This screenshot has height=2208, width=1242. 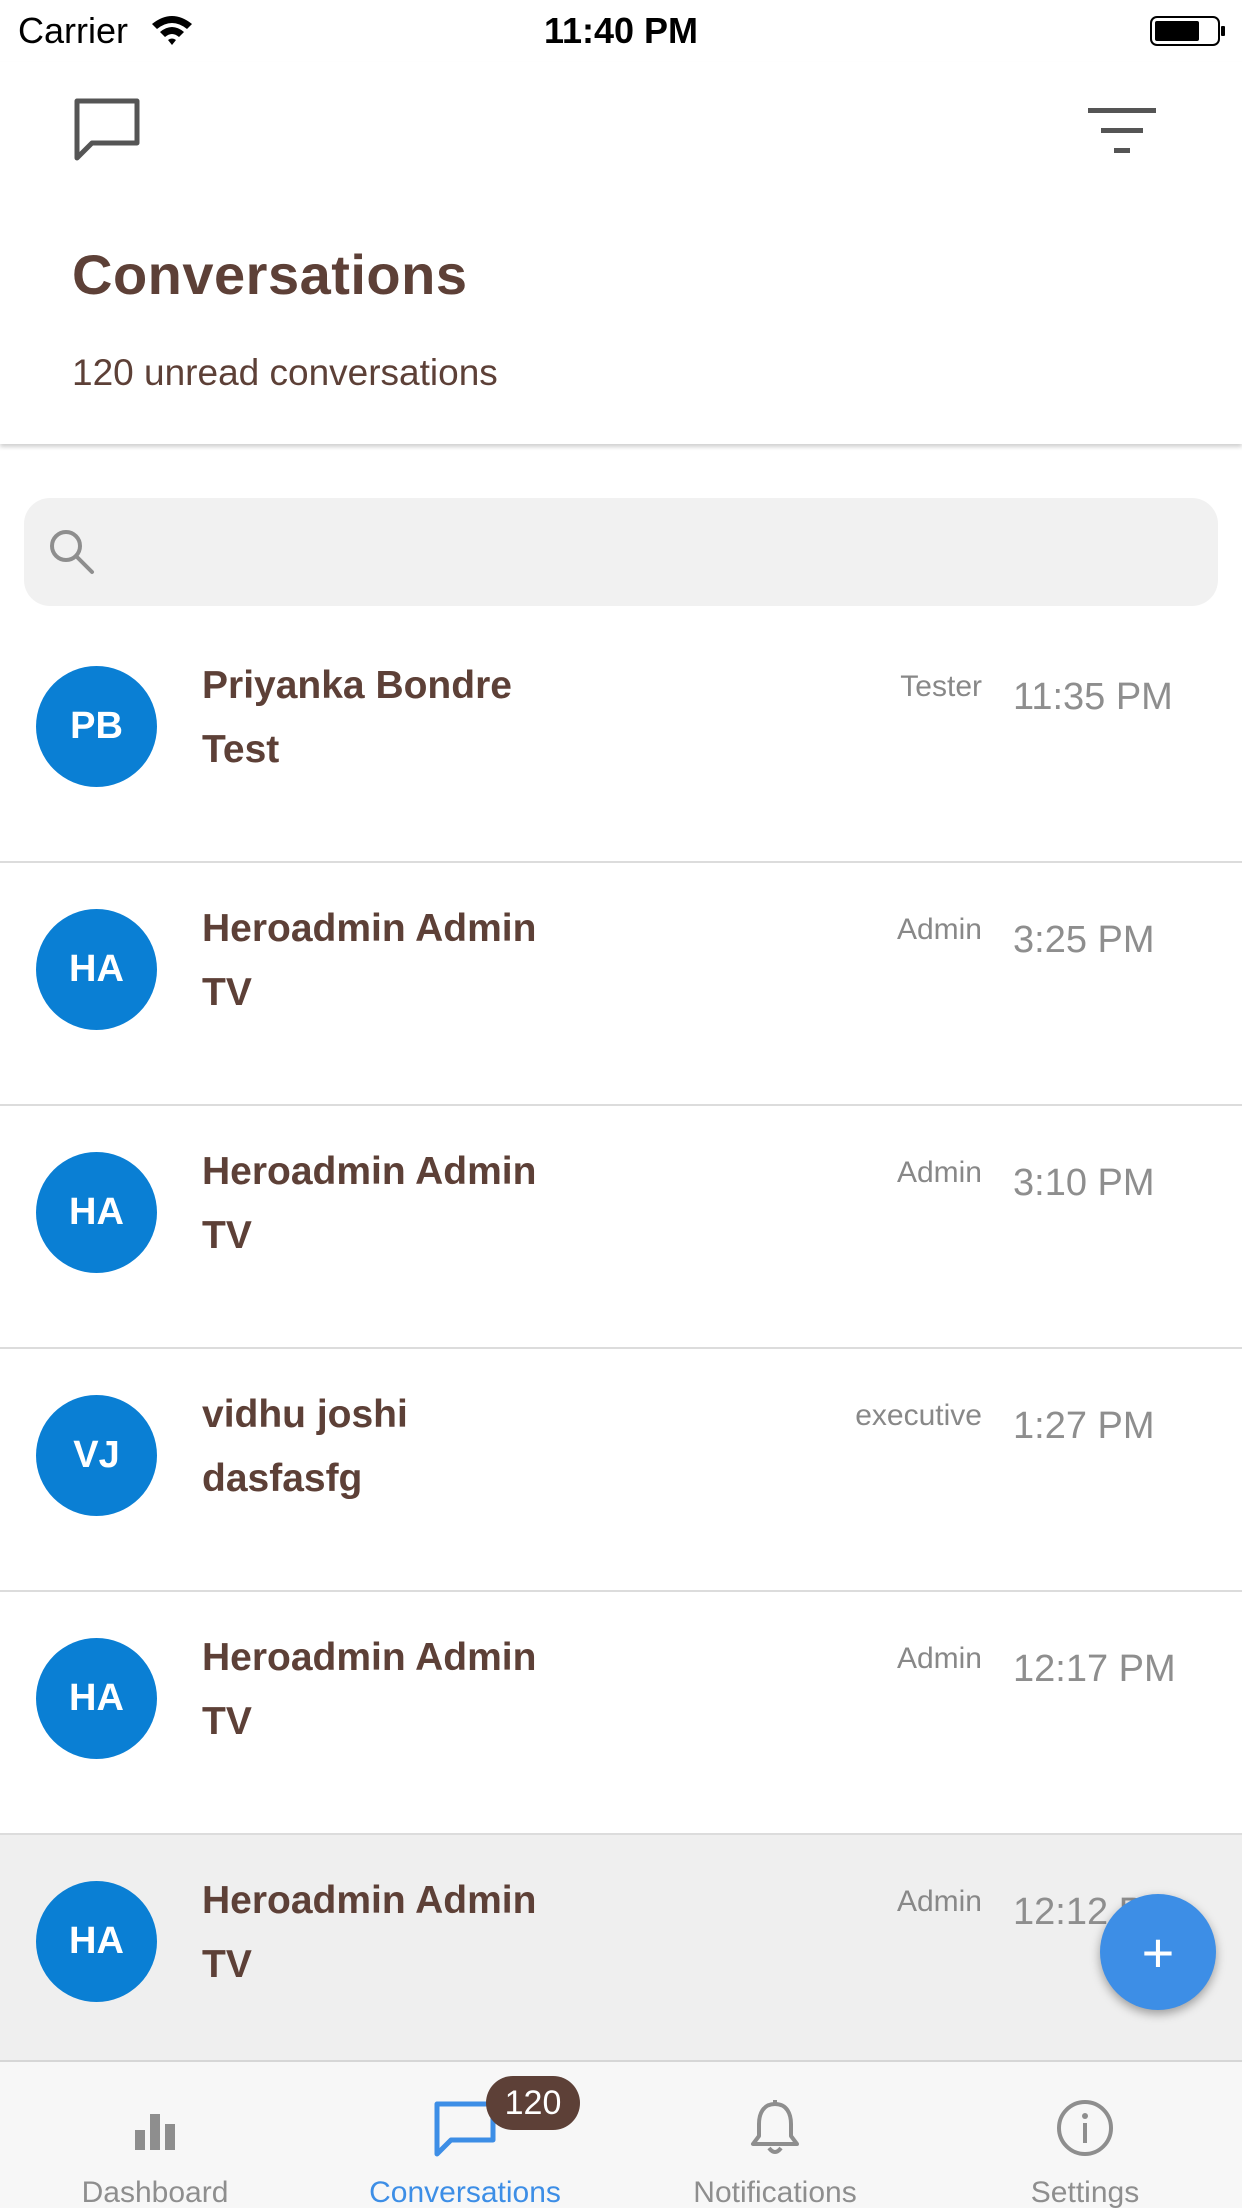 I want to click on search-icon, so click(x=72, y=552).